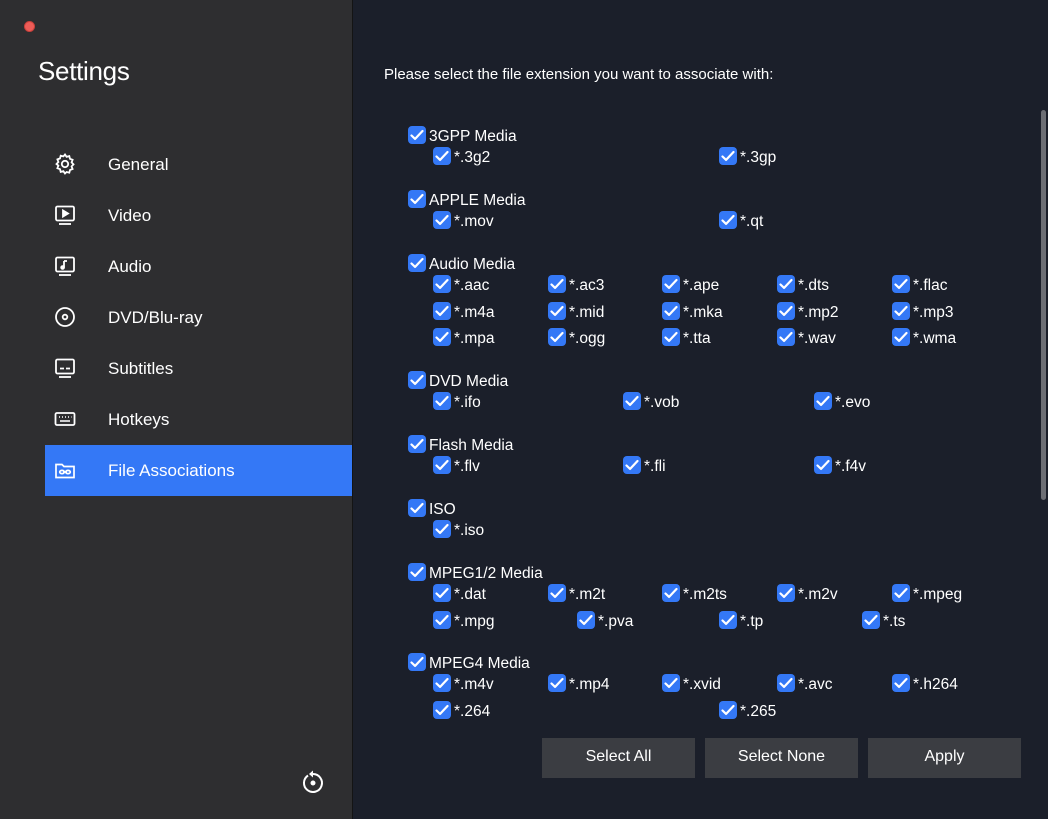 This screenshot has height=819, width=1048. I want to click on sidebar-item-label: DVD/Blu-ray, so click(155, 317).